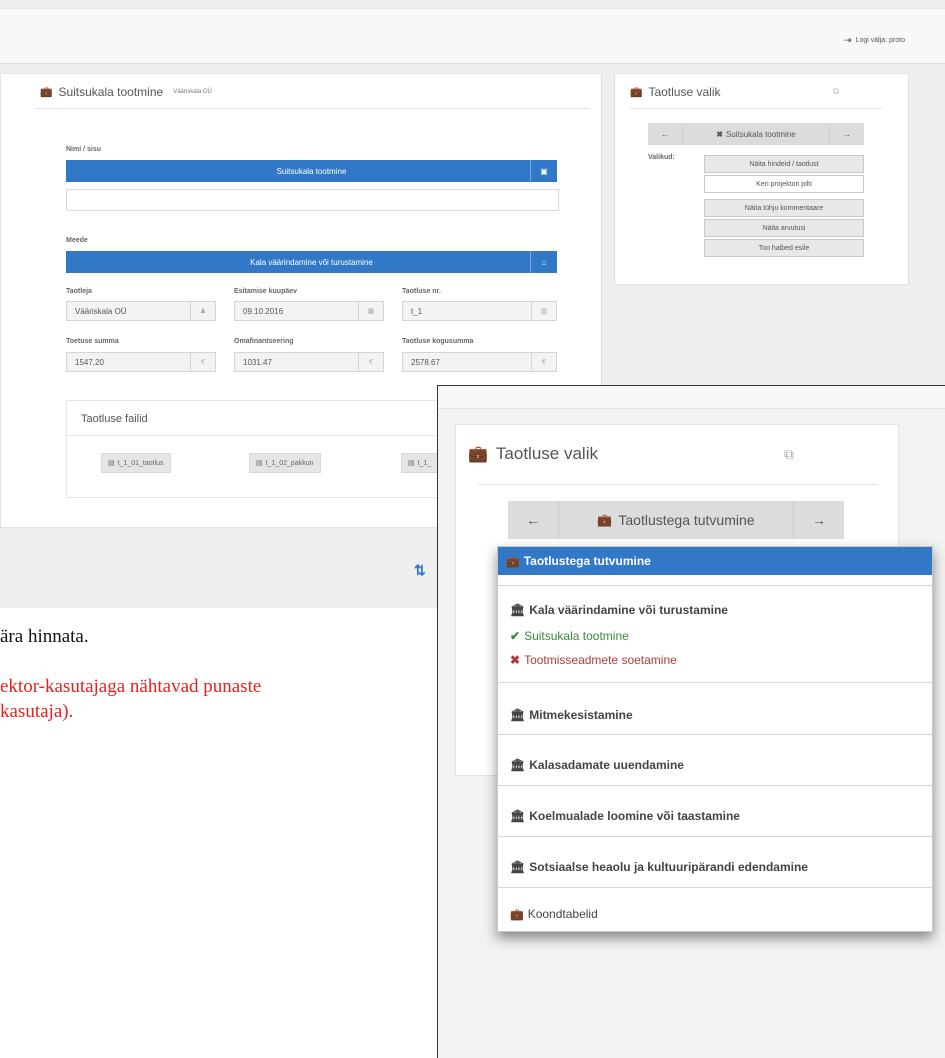 The image size is (945, 1058). What do you see at coordinates (715, 561) in the screenshot?
I see `dropdown-item-active: 💼 Taotlustega tutvumine` at bounding box center [715, 561].